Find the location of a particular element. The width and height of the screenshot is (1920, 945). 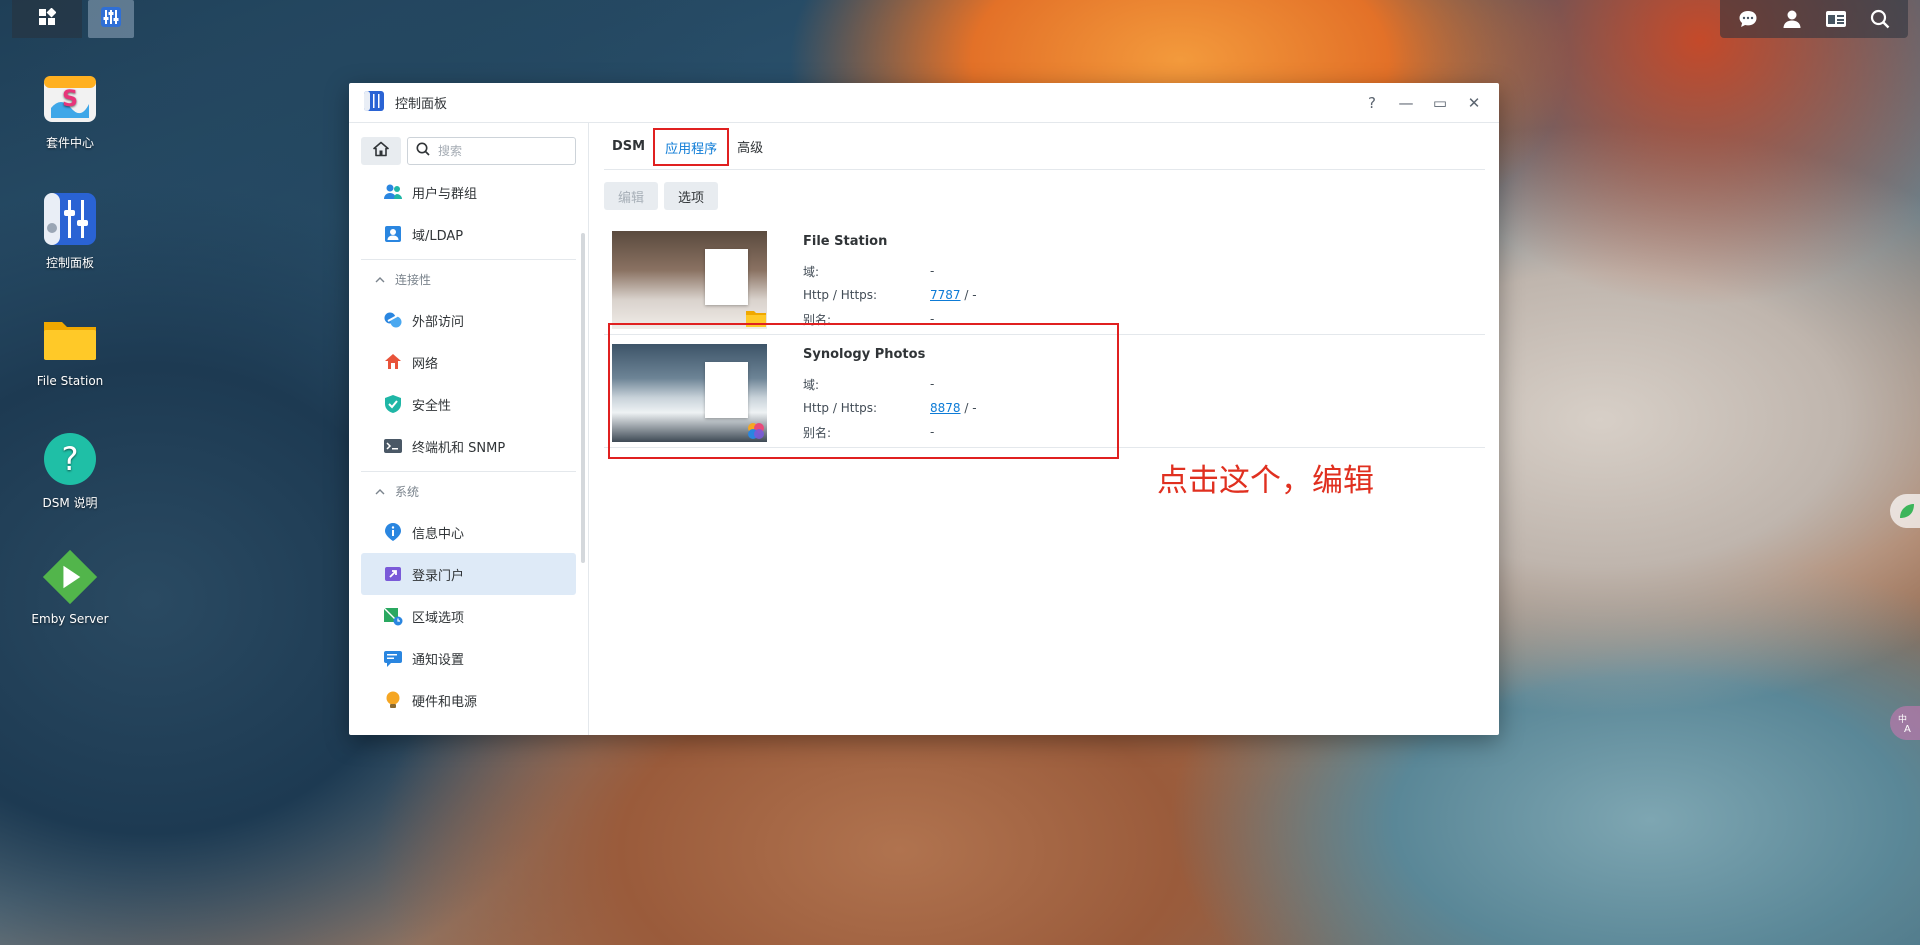

sidebar-item-login-portal: 登录门户 is located at coordinates (468, 574).